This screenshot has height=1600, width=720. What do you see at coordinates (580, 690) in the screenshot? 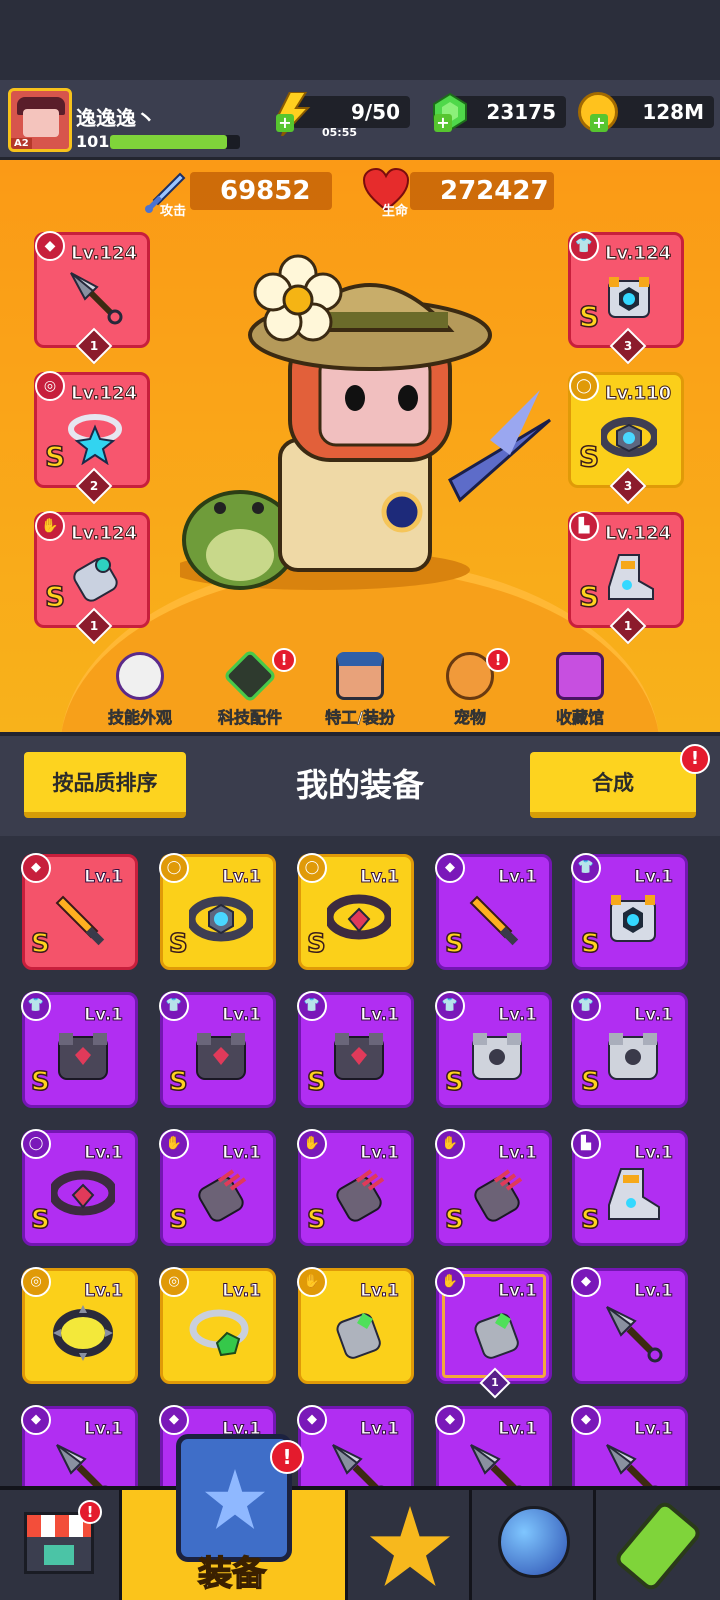
I see `menu-collection: 收藏馆` at bounding box center [580, 690].